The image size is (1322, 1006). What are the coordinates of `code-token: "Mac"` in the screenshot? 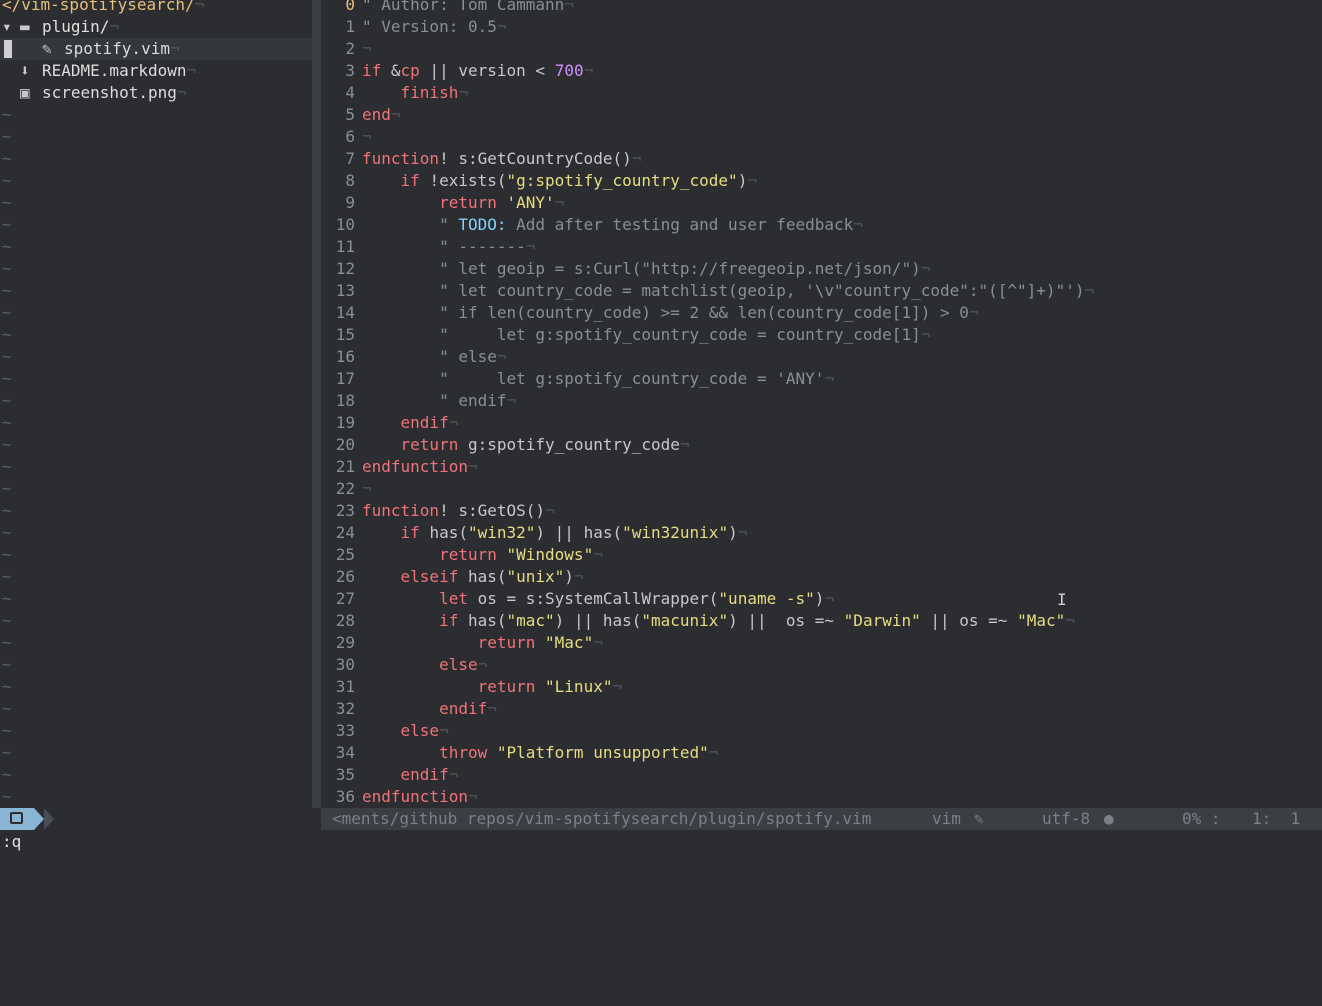 It's located at (1041, 620).